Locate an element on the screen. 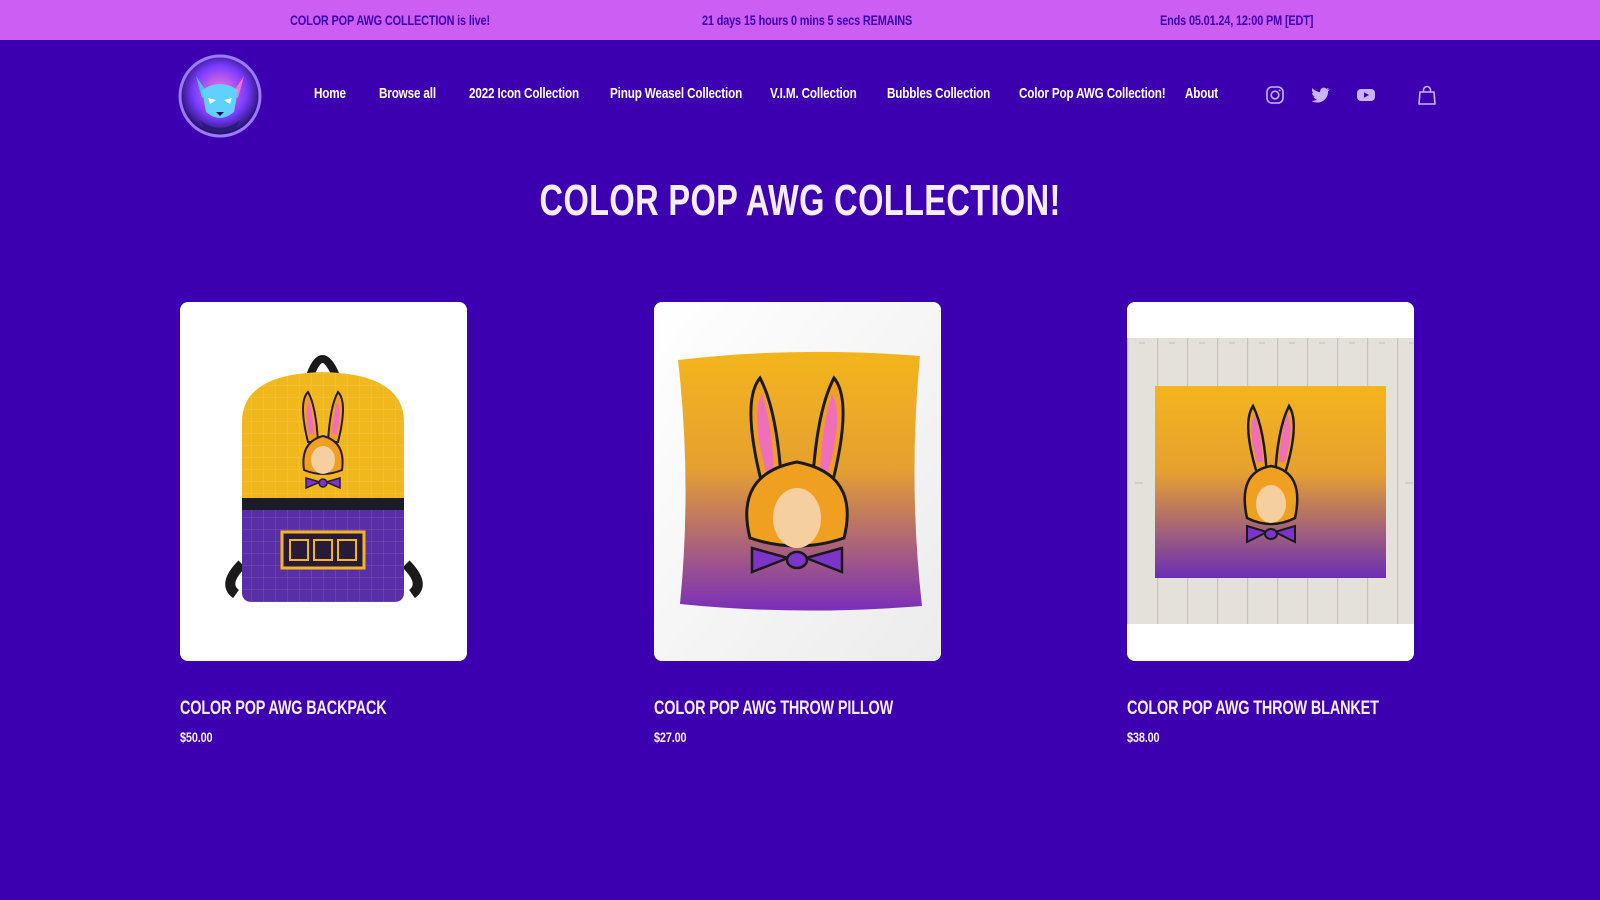 This screenshot has height=900, width=1600. product-card: COLOR POP AWG THROW BLANKET $38.00 is located at coordinates (1270, 524).